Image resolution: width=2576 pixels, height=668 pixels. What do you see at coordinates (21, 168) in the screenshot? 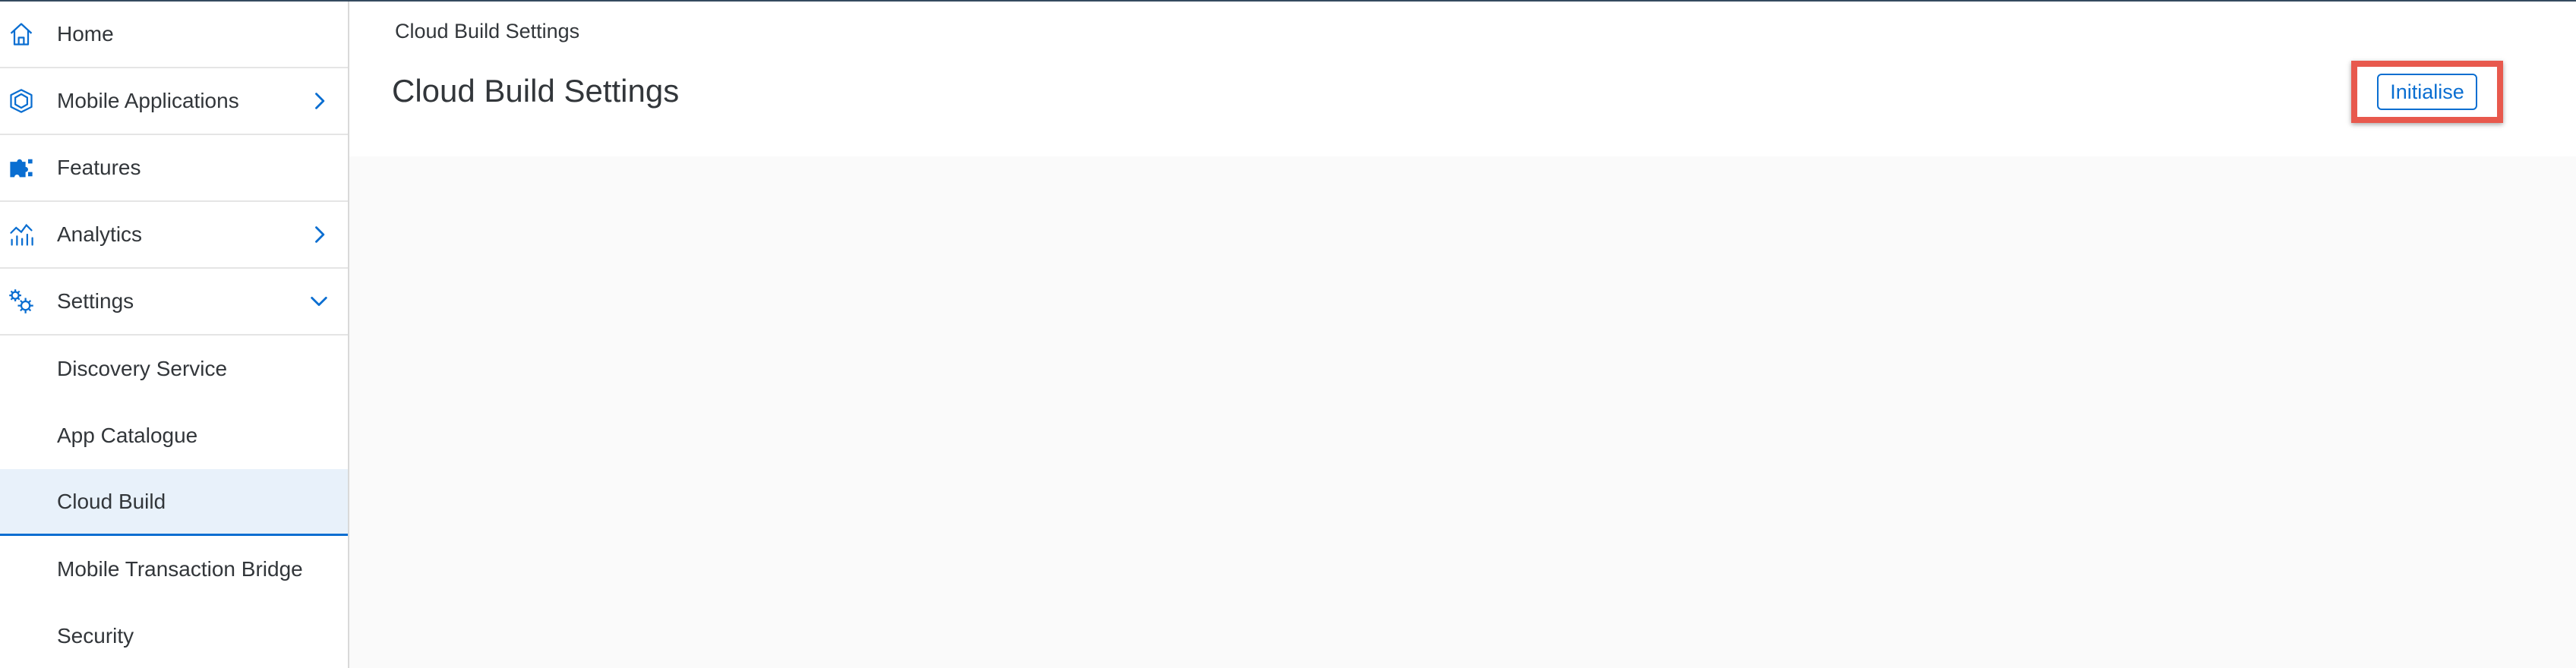
I see `puzzle-icon` at bounding box center [21, 168].